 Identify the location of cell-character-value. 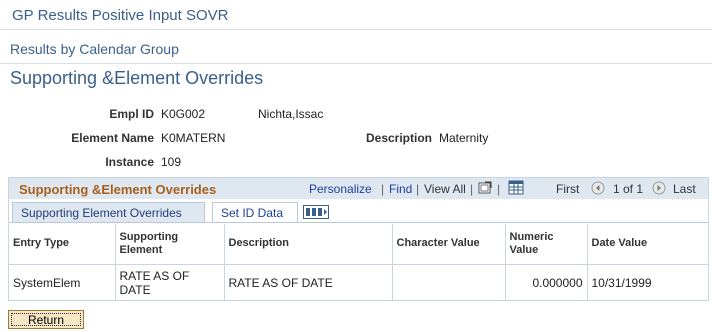
(449, 282).